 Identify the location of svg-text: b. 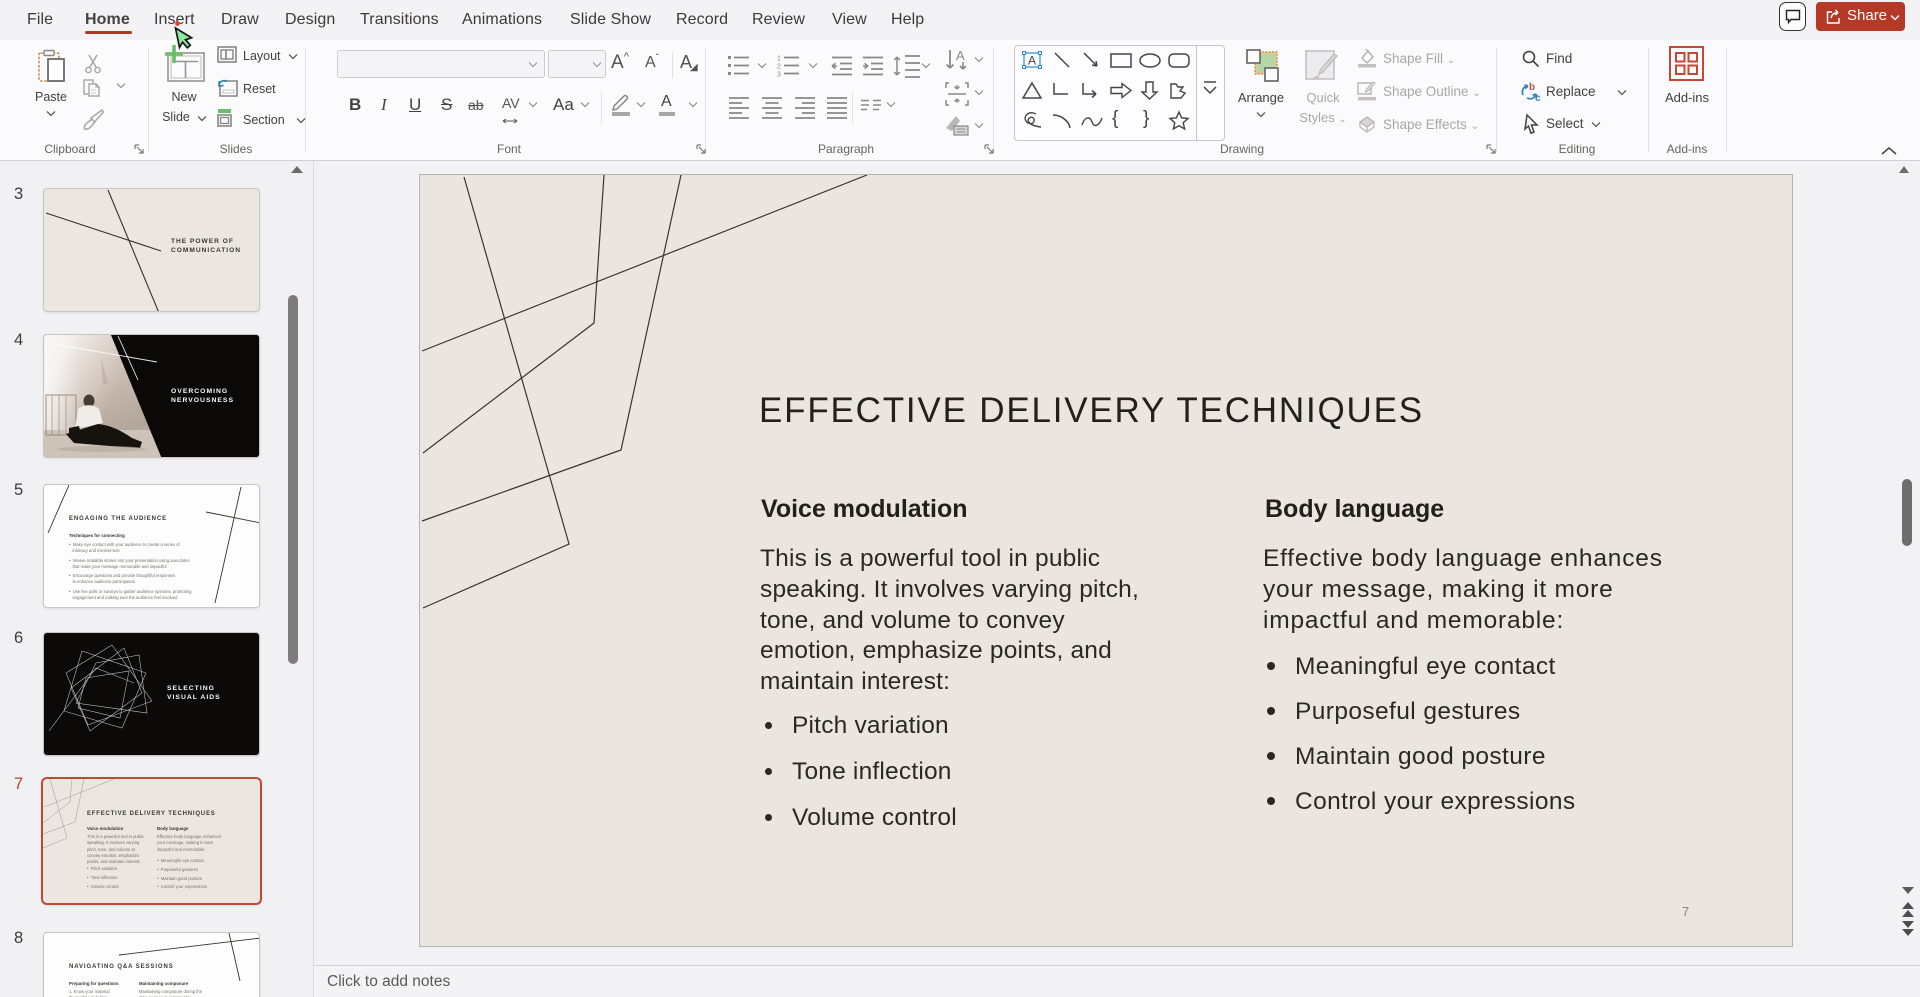
(1532, 87).